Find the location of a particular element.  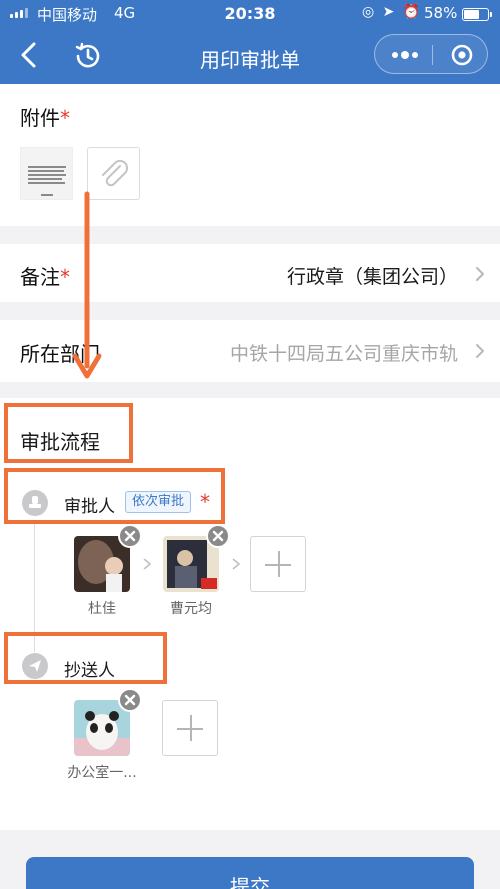

system-status-icons: ◎ ➤ ⏰ is located at coordinates (392, 12).